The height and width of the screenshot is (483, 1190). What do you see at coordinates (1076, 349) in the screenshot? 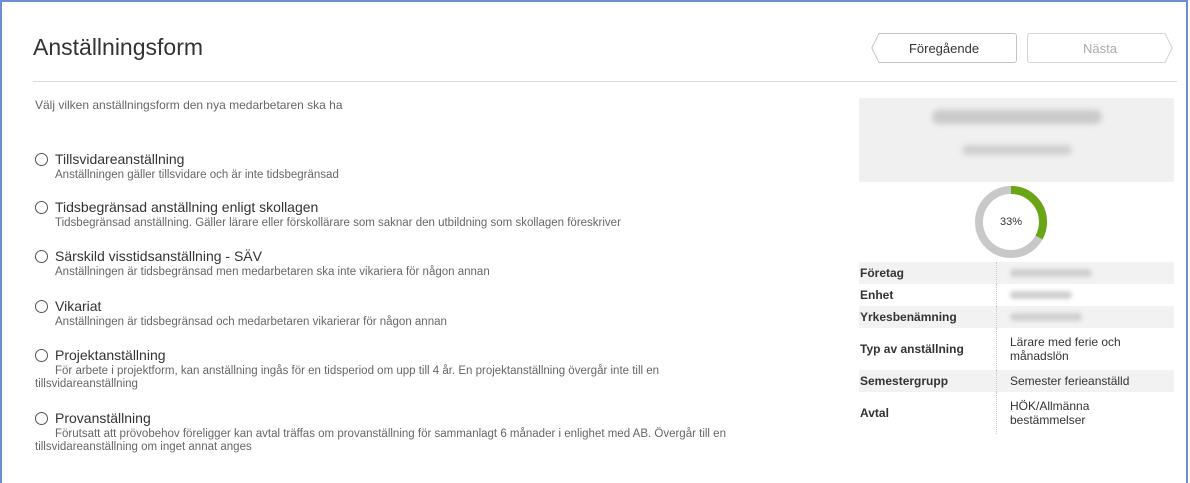
I see `info-value: Lärare med ferie och månadslön` at bounding box center [1076, 349].